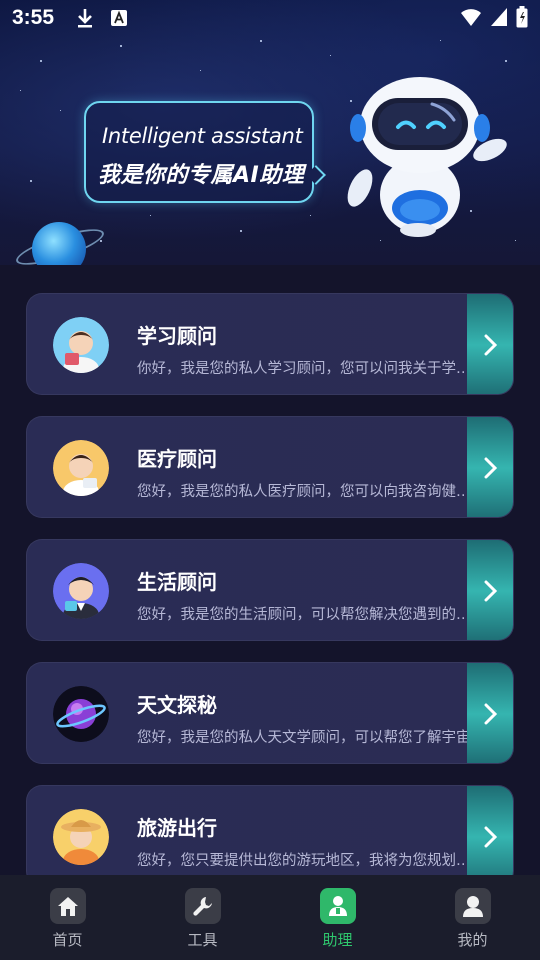 The image size is (540, 960). Describe the element at coordinates (472, 940) in the screenshot. I see `nav-profile-label: 我的` at that location.